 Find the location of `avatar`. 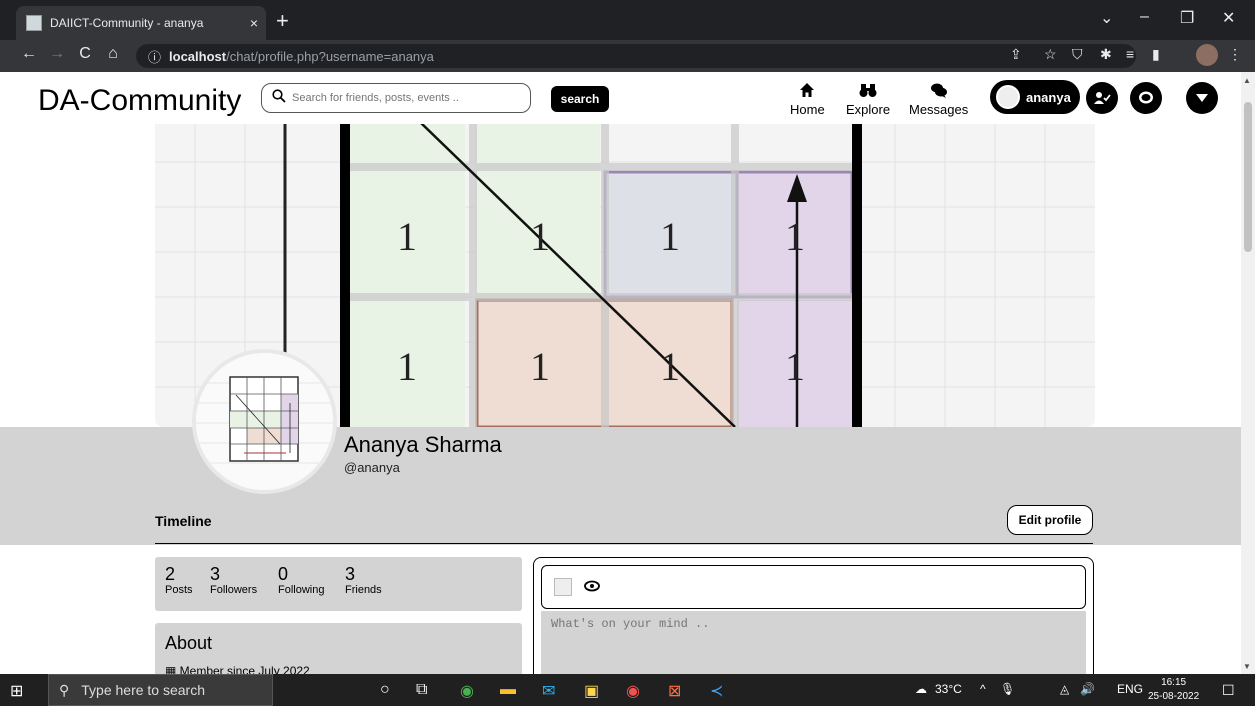

avatar is located at coordinates (1008, 97).